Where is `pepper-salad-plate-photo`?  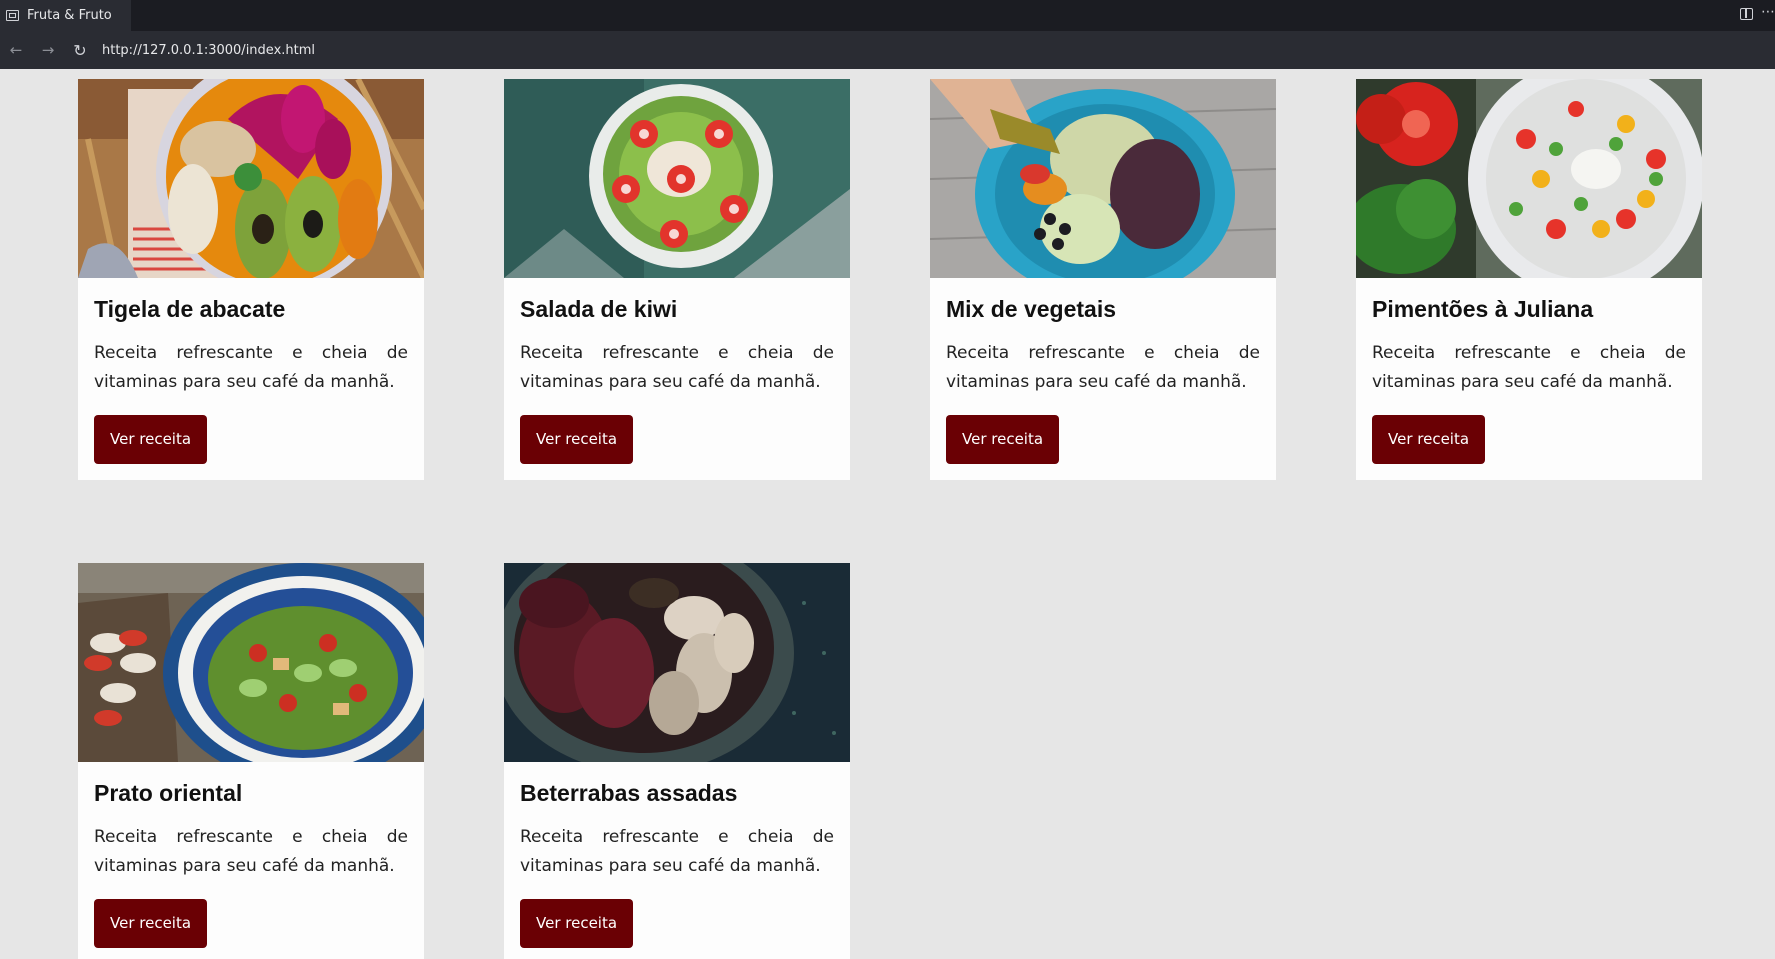
pepper-salad-plate-photo is located at coordinates (1529, 178).